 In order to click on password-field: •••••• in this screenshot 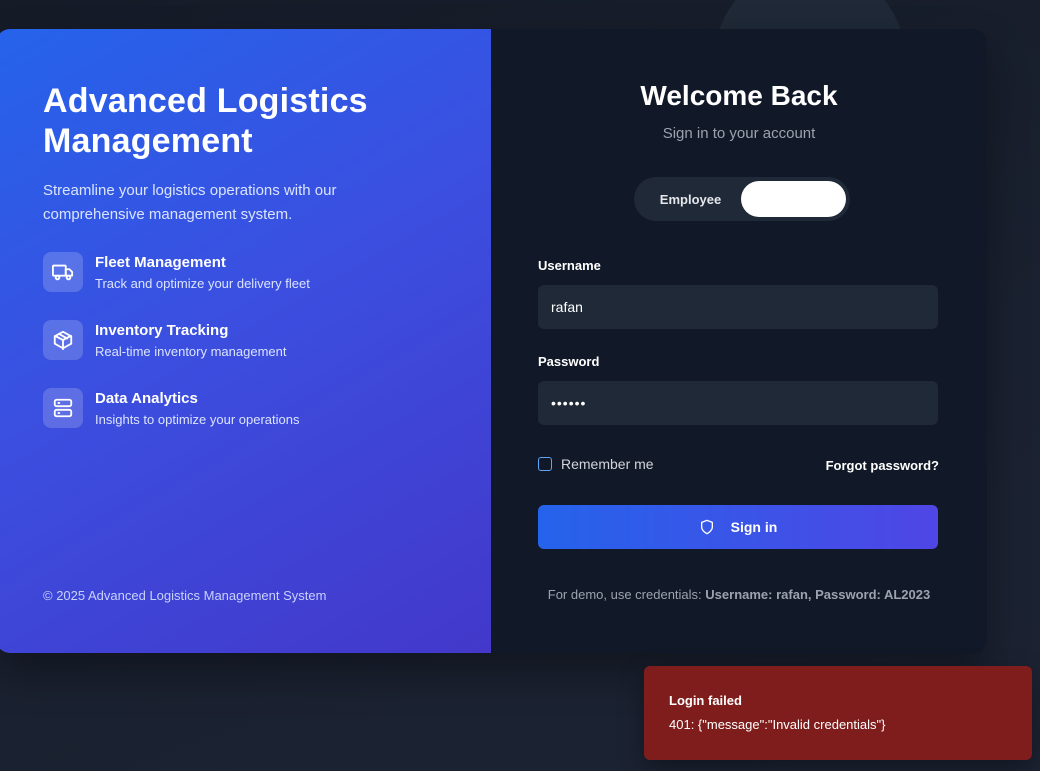, I will do `click(738, 403)`.